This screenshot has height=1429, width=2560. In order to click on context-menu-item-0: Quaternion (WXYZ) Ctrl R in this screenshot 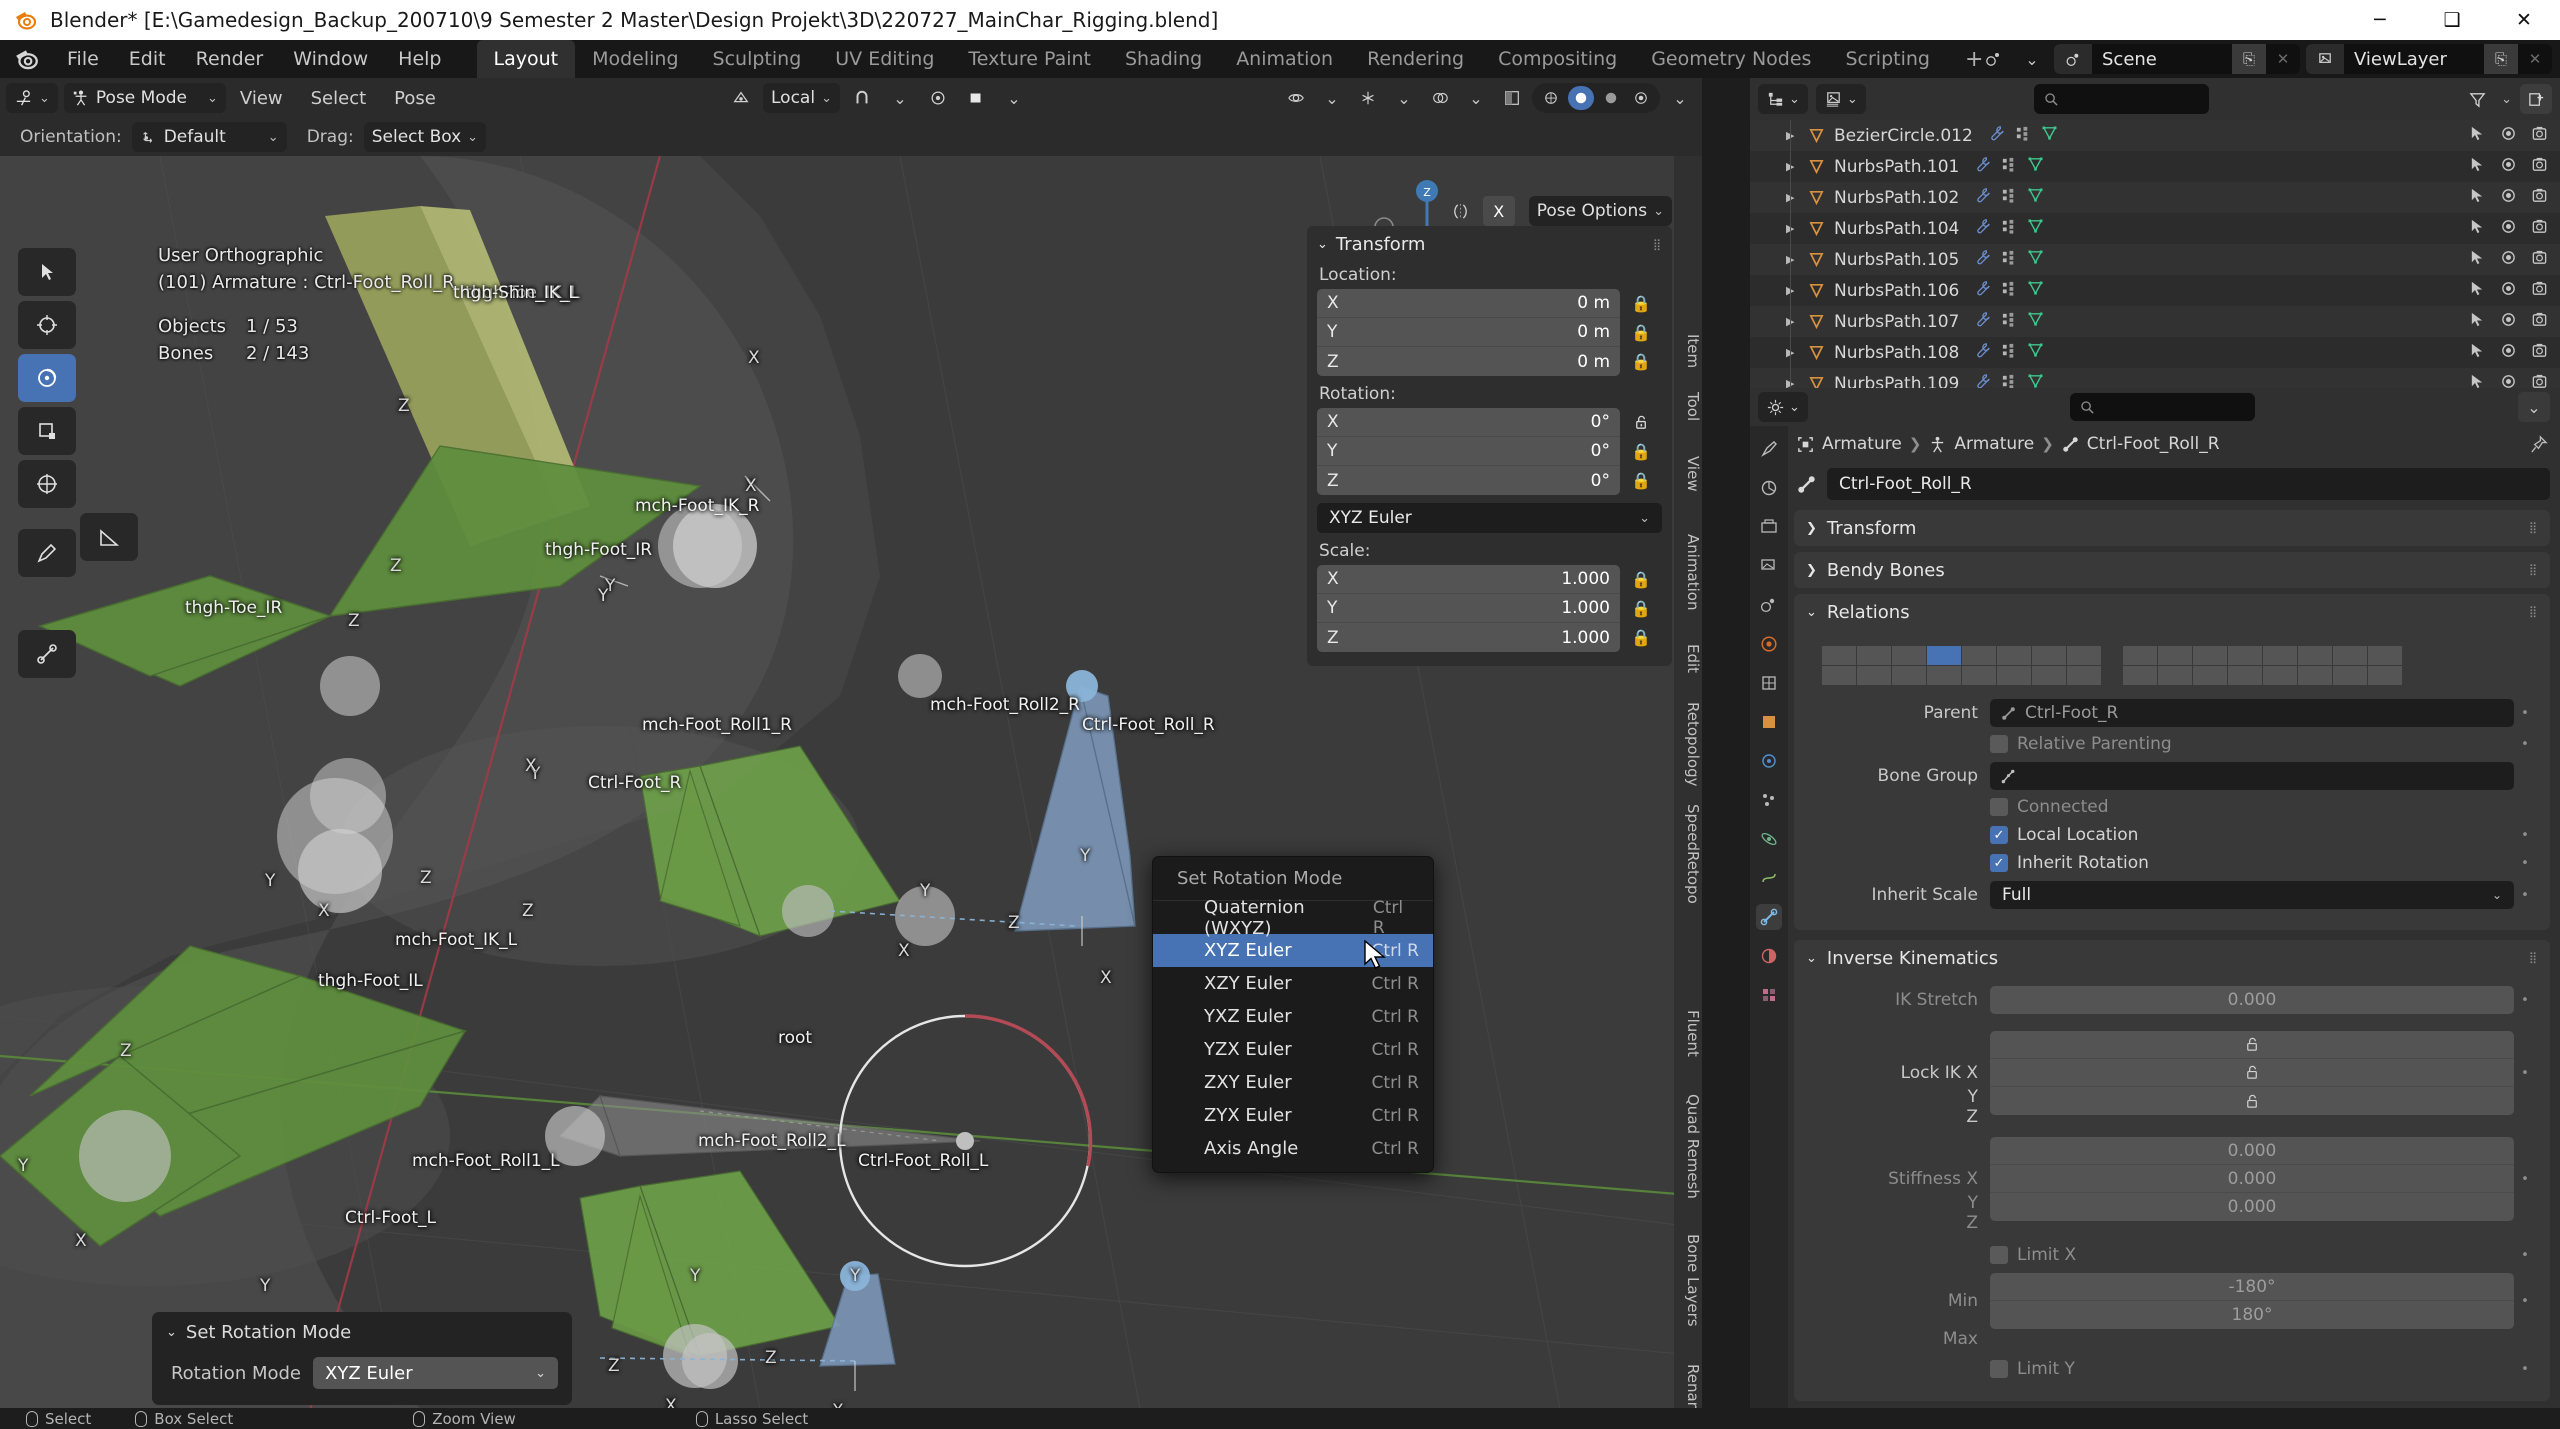, I will do `click(1293, 918)`.